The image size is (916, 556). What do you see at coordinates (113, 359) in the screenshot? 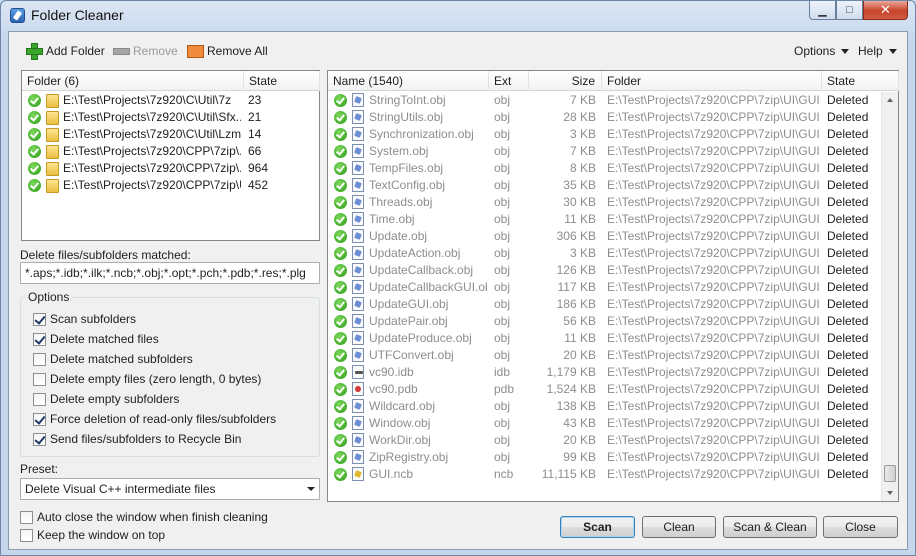
I see `option-checkbox-row: Delete matched subfolders` at bounding box center [113, 359].